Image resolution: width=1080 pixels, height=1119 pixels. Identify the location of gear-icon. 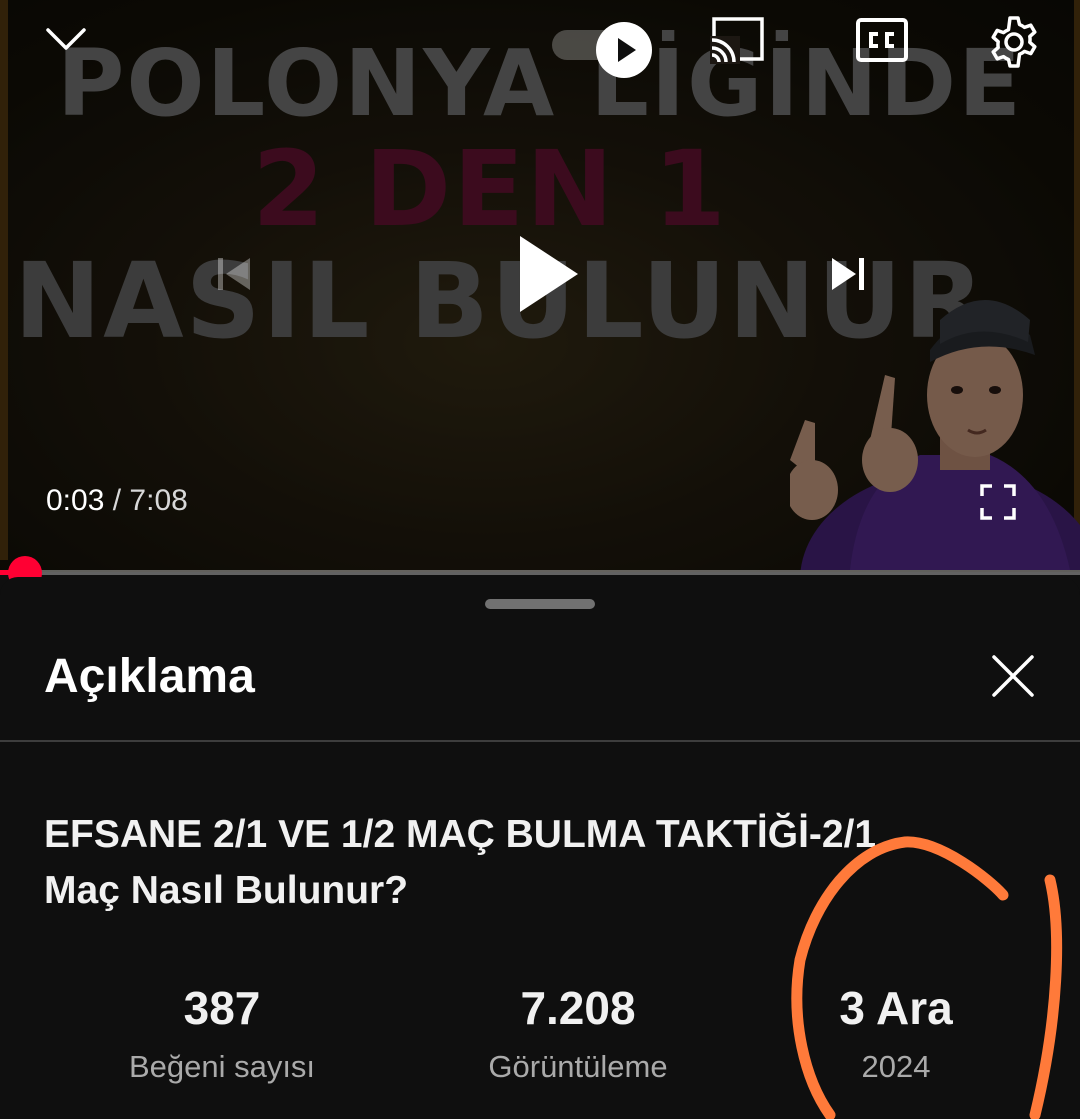
(1014, 42).